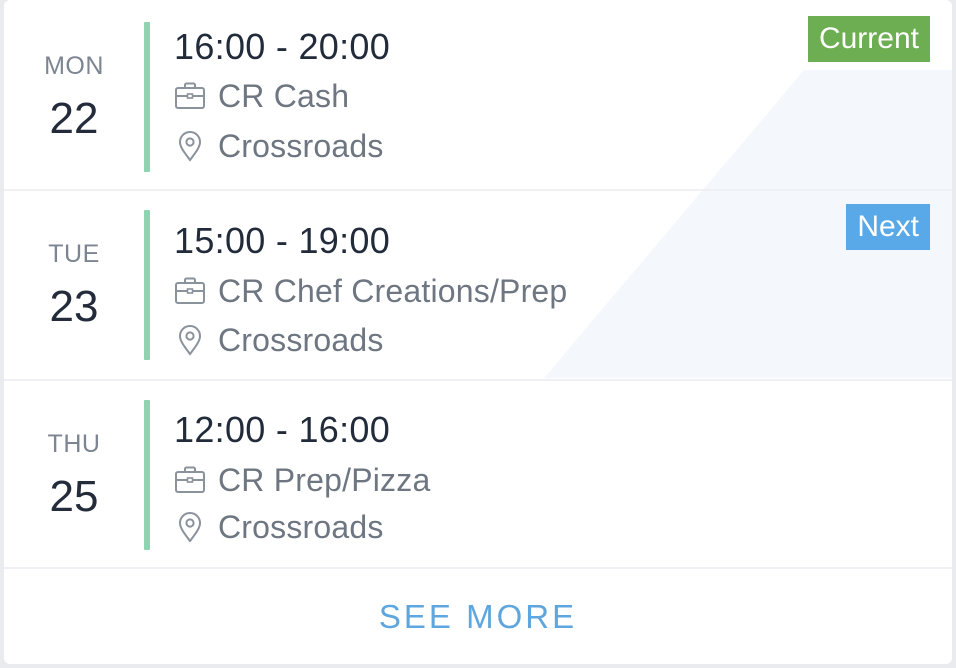 The image size is (956, 668). I want to click on shift-day: TUE, so click(74, 254).